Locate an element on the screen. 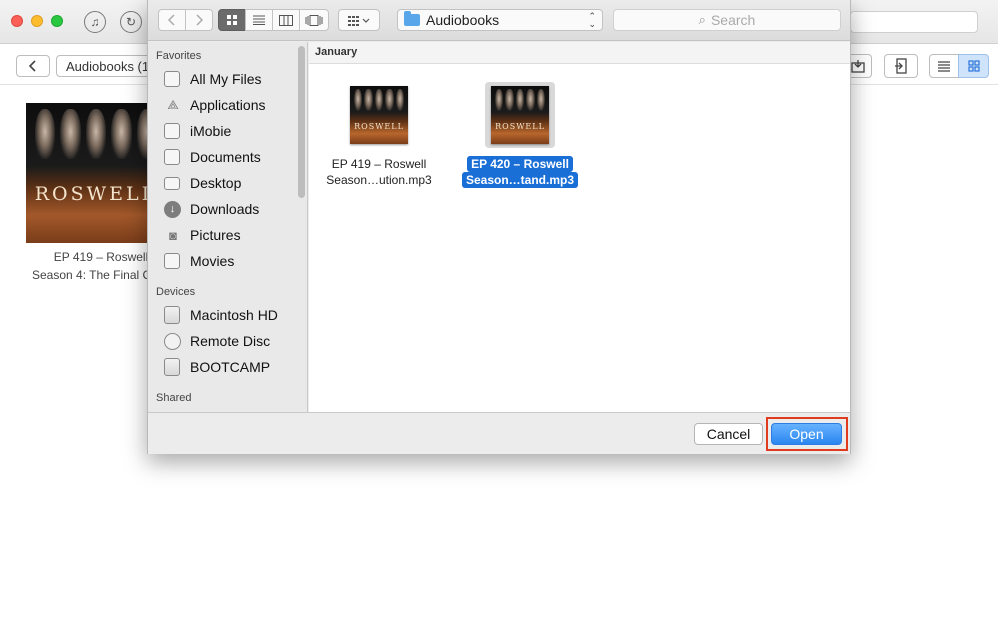 This screenshot has width=998, height=619. camera-icon: ◙ is located at coordinates (173, 235).